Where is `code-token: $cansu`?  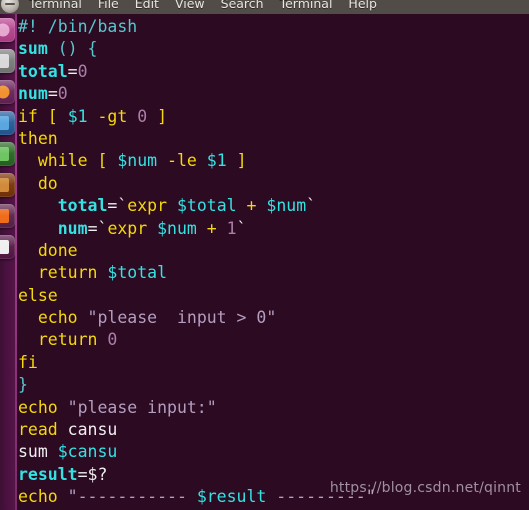
code-token: $cansu is located at coordinates (87, 452).